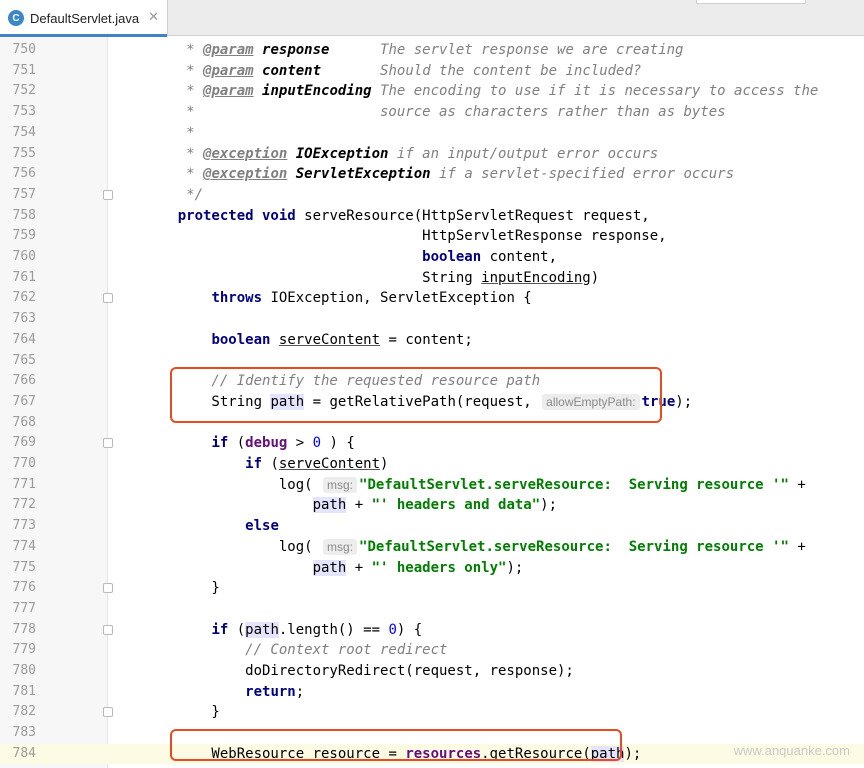 Image resolution: width=864 pixels, height=768 pixels. What do you see at coordinates (432, 443) in the screenshot?
I see `code-line: 769 if (debug > 0 ) {` at bounding box center [432, 443].